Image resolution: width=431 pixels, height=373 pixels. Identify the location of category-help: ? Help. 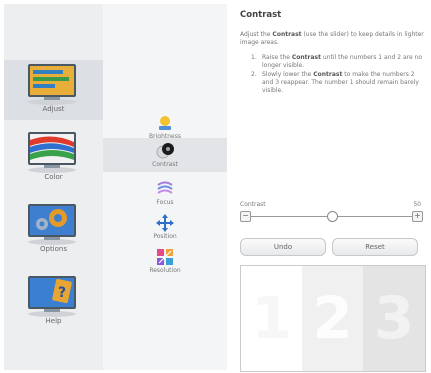
(53, 302).